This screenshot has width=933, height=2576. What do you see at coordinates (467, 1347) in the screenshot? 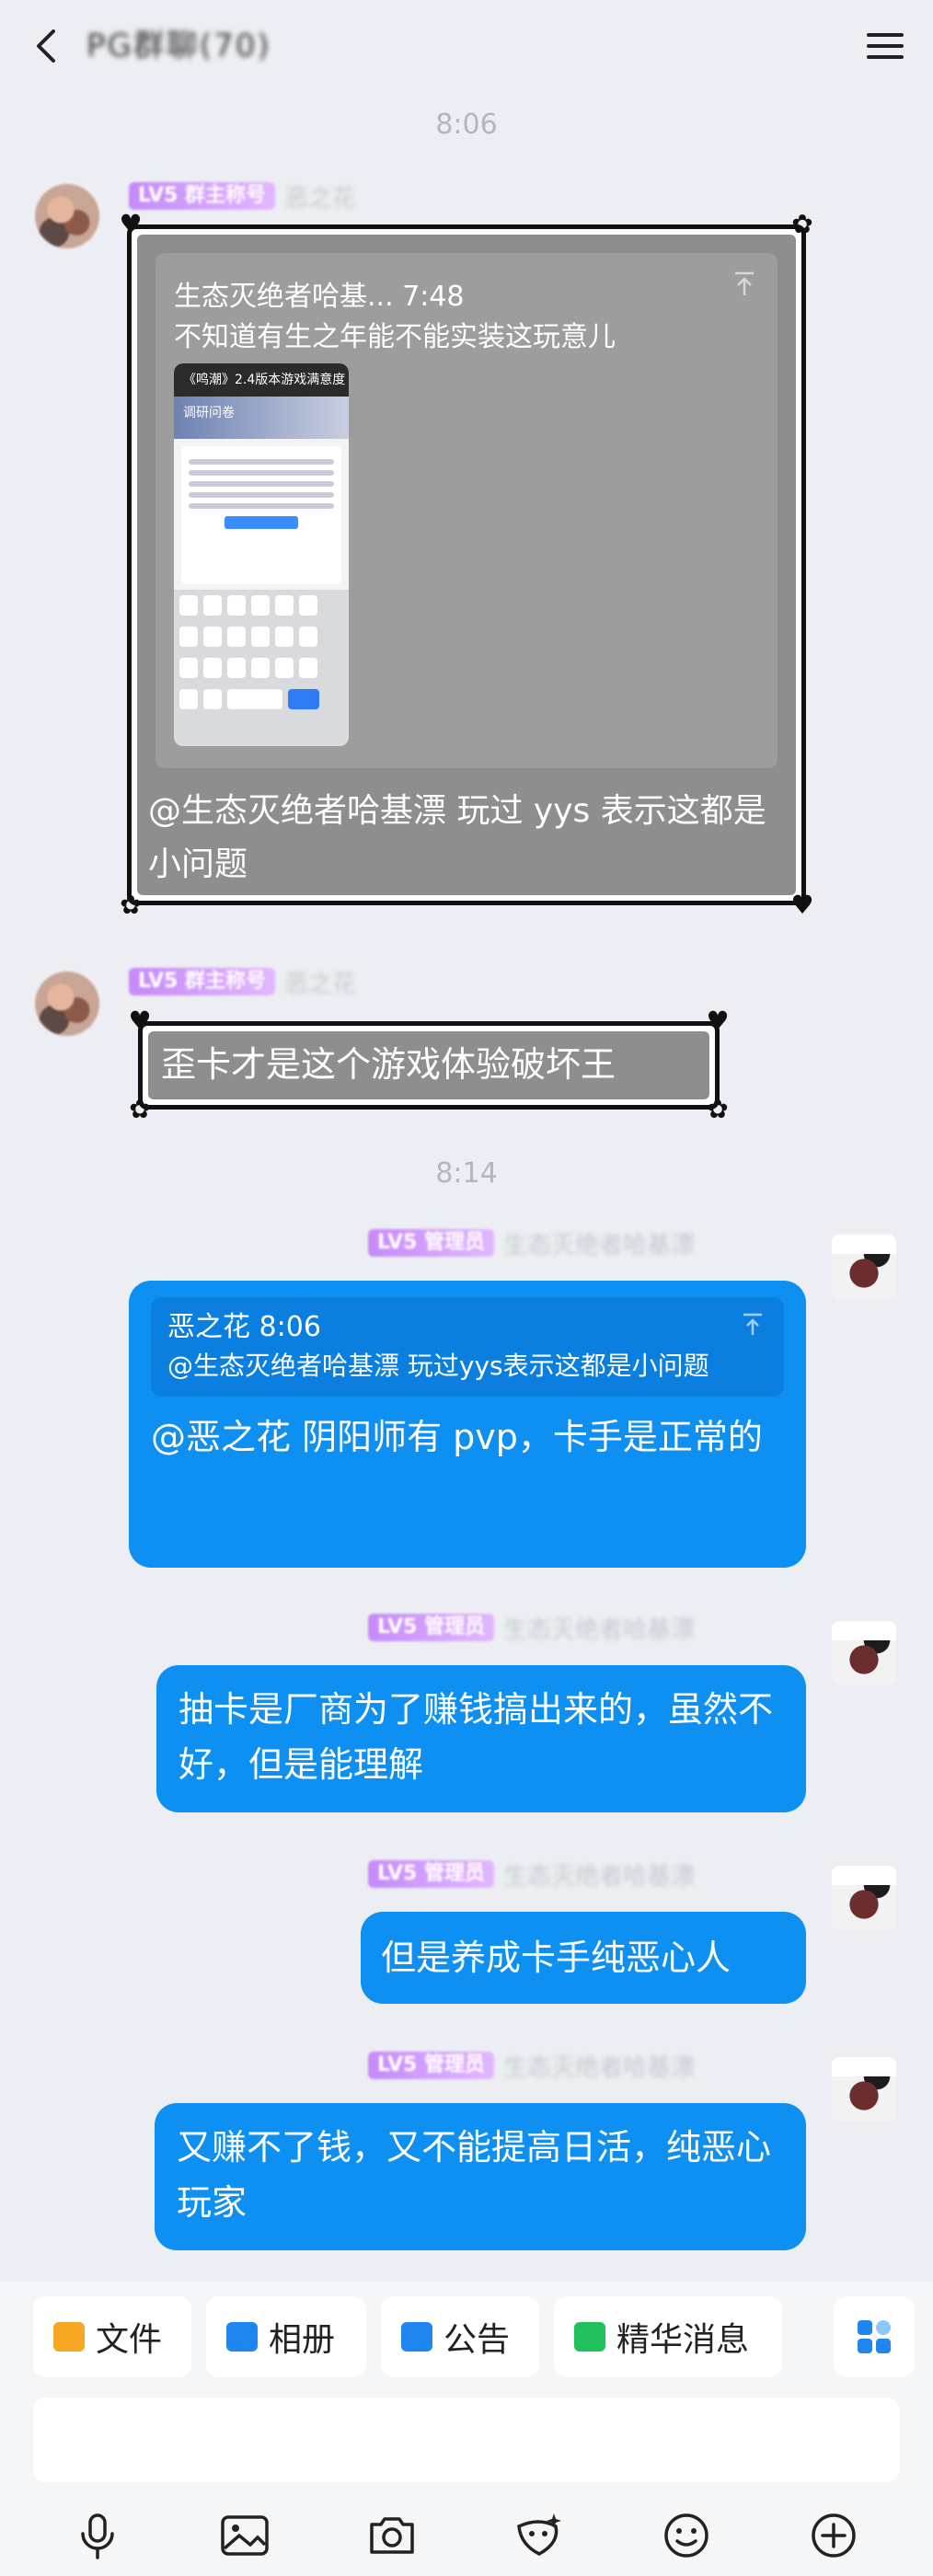
I see `quoted-message: 恶之花 8:06 @生态灭绝者哈基漂 玩过yys表示这都是小问题` at bounding box center [467, 1347].